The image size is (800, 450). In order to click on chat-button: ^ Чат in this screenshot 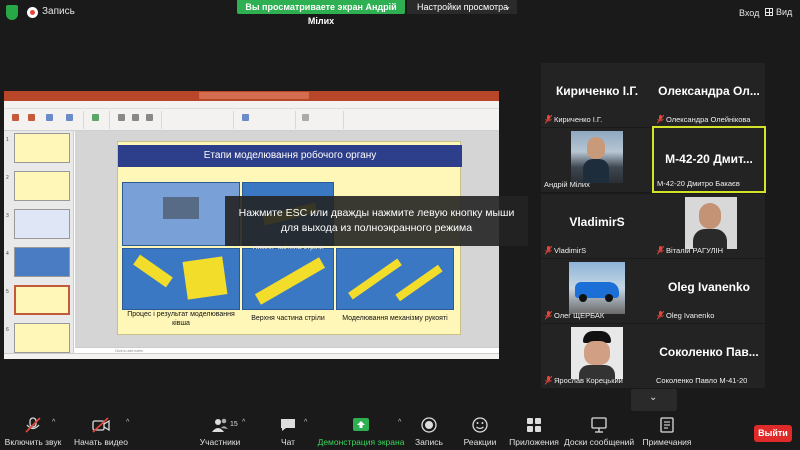, I will do `click(288, 430)`.